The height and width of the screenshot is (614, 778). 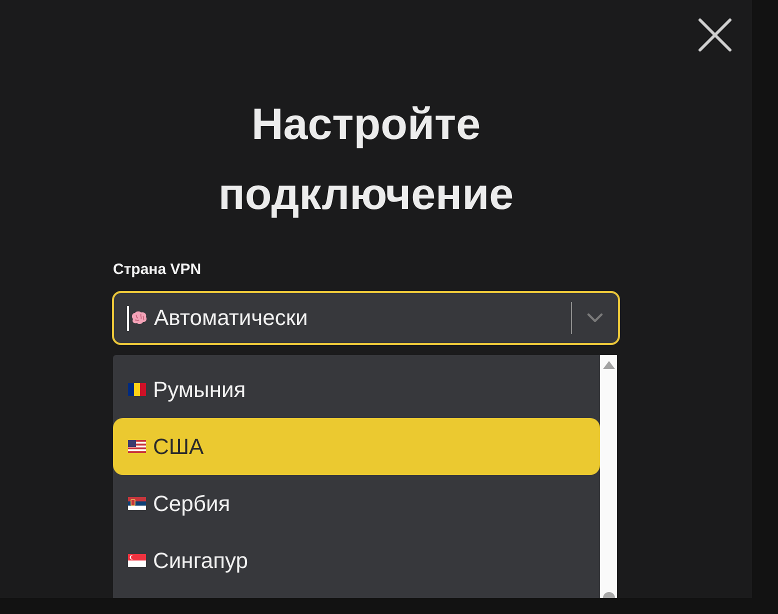 What do you see at coordinates (595, 318) in the screenshot?
I see `chevron-down-icon` at bounding box center [595, 318].